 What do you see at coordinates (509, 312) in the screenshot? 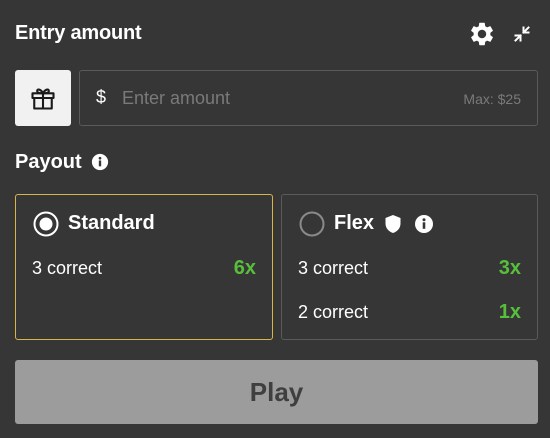
I see `payout-multiplier: 1x` at bounding box center [509, 312].